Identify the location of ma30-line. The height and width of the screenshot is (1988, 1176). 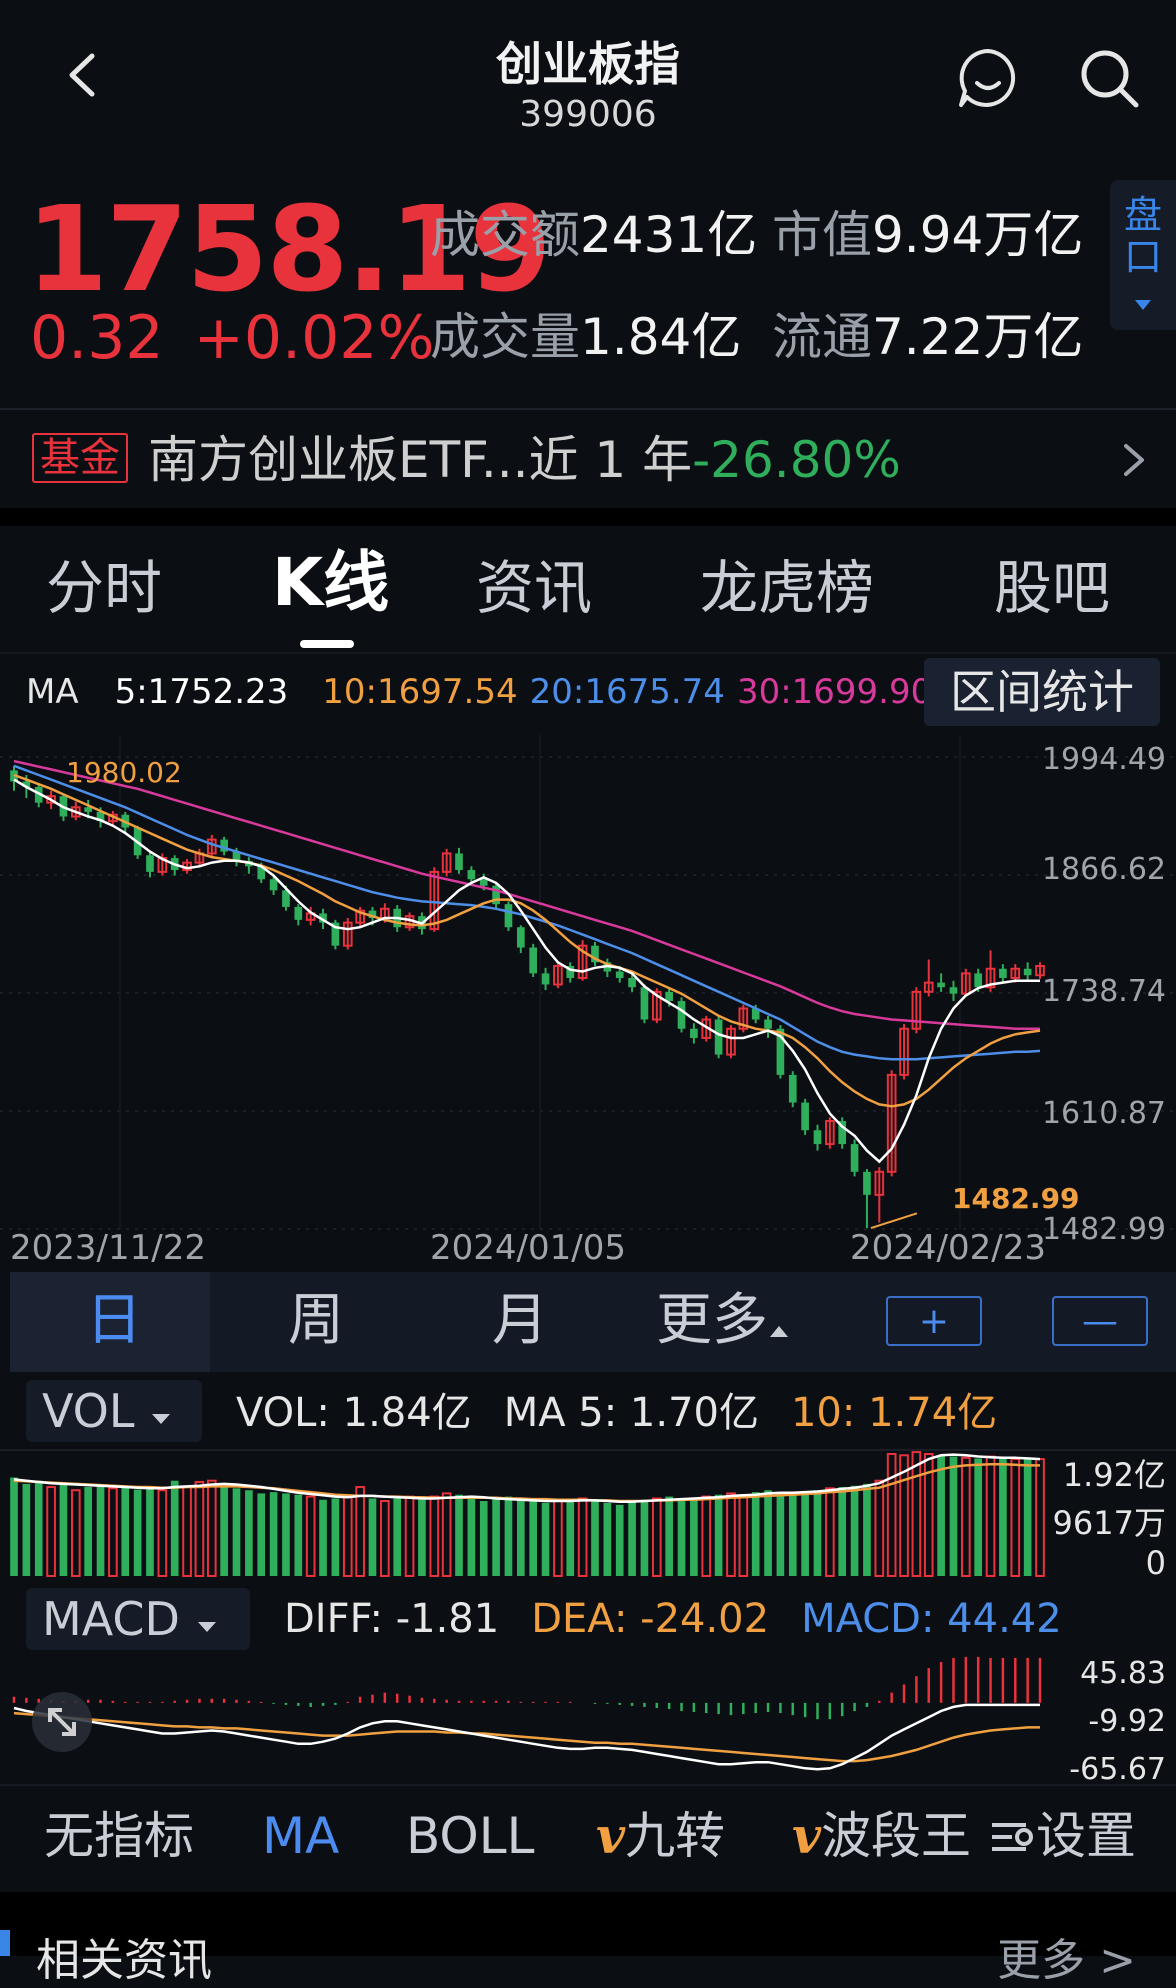
(526, 894).